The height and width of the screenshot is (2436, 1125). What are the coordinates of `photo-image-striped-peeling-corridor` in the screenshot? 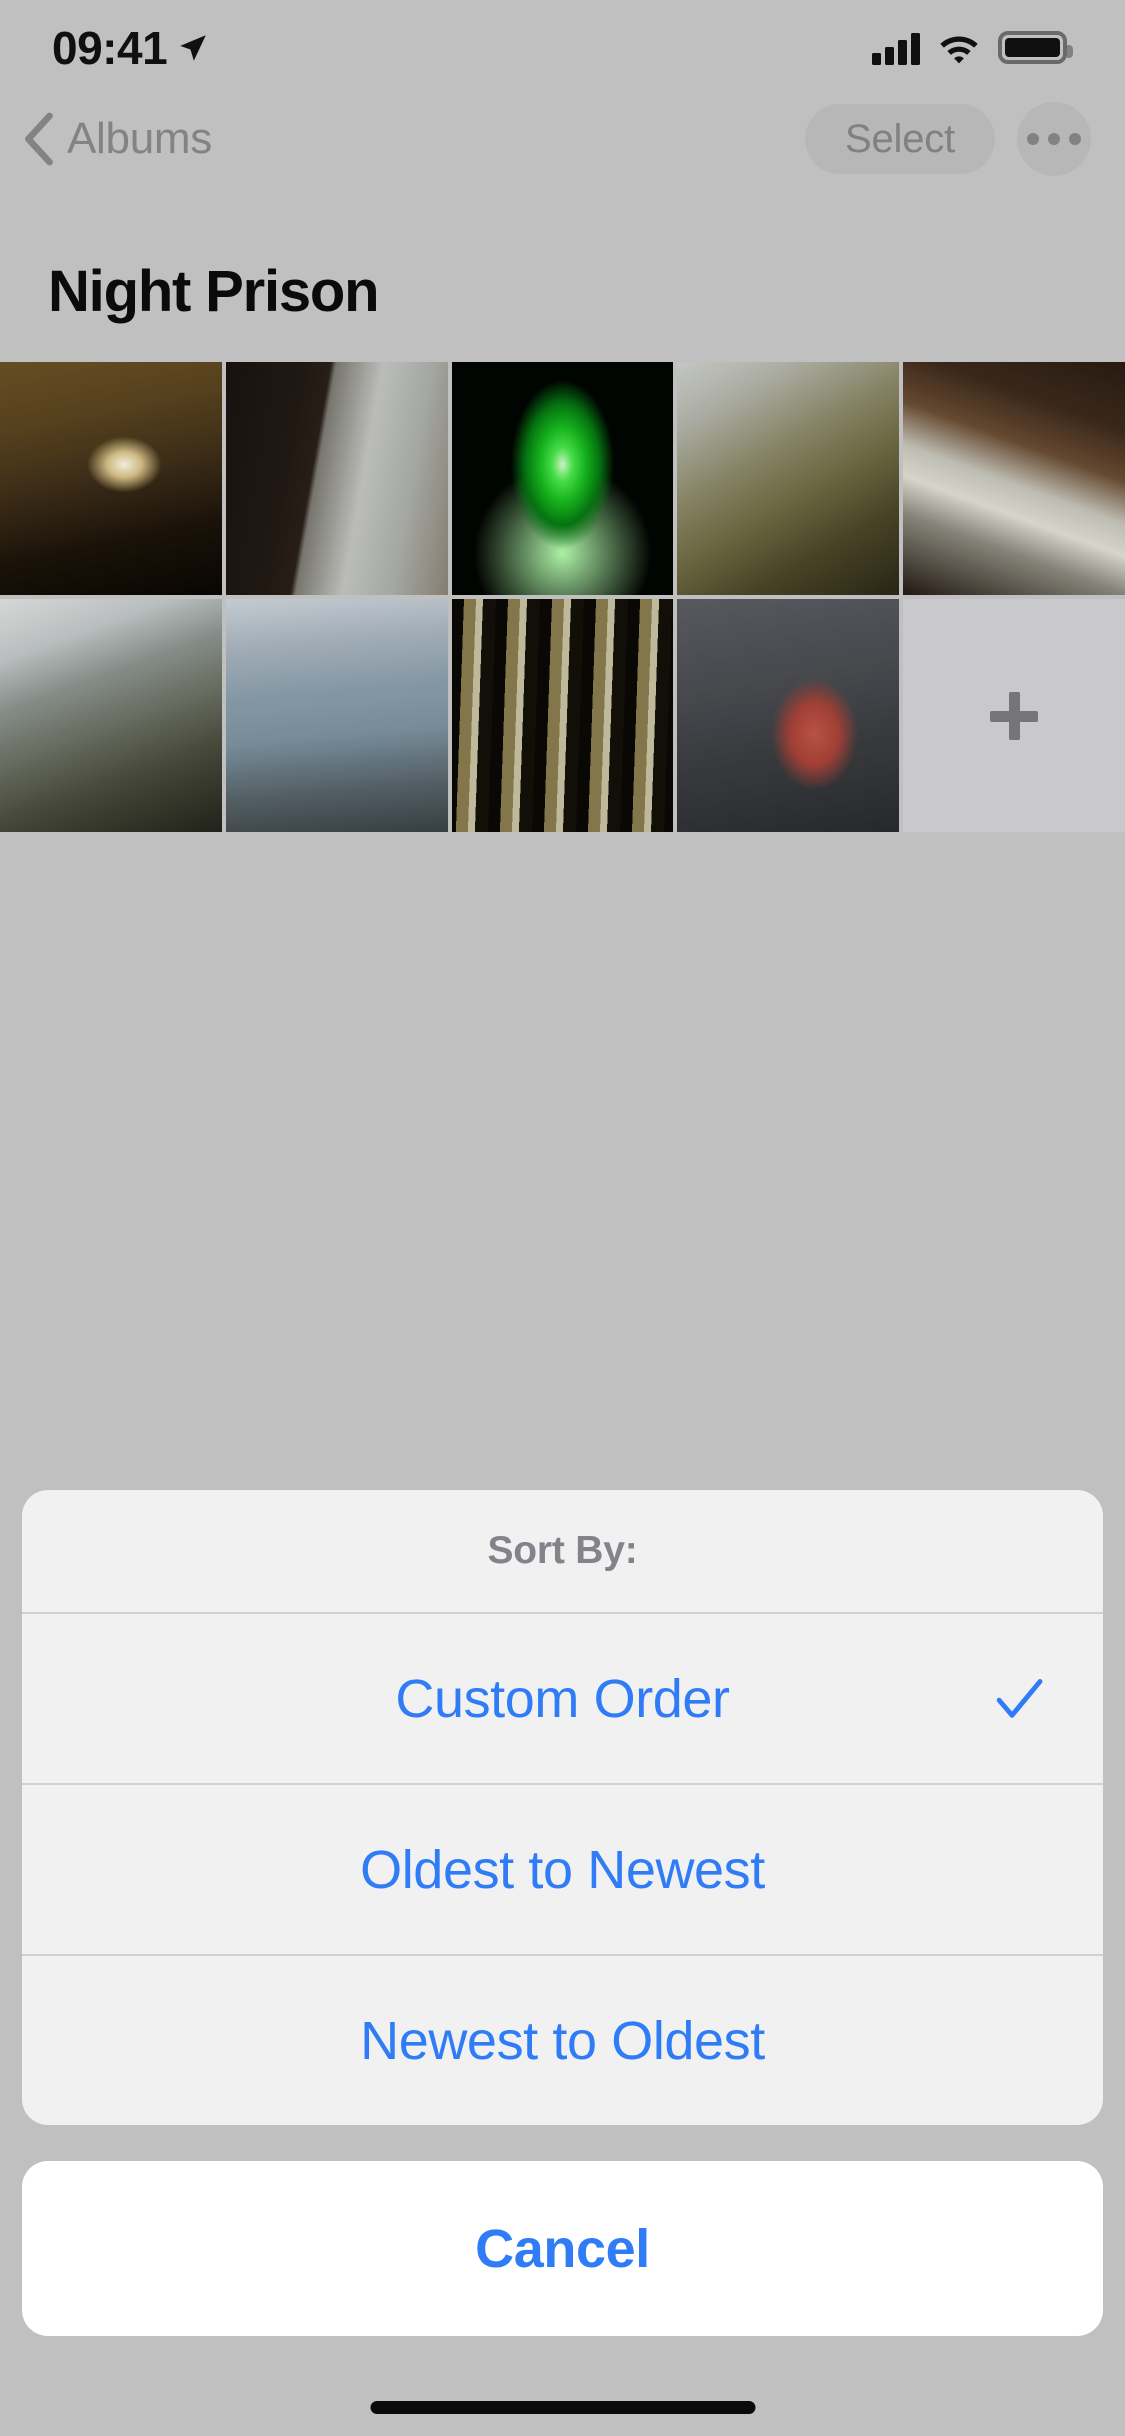 It's located at (562, 715).